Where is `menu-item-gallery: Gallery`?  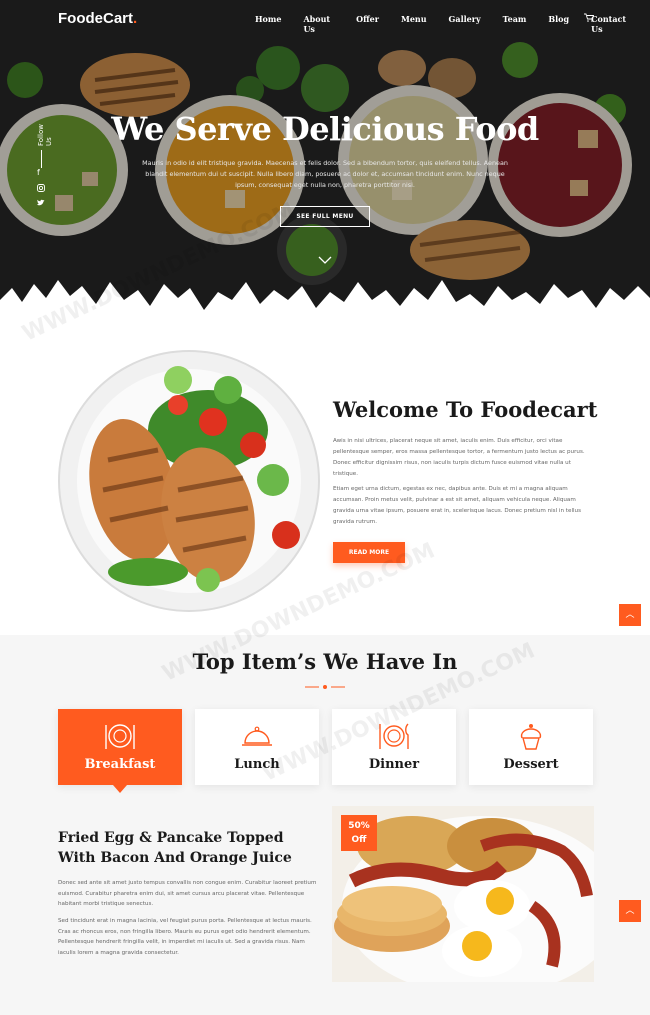
menu-item-gallery: Gallery is located at coordinates (465, 24).